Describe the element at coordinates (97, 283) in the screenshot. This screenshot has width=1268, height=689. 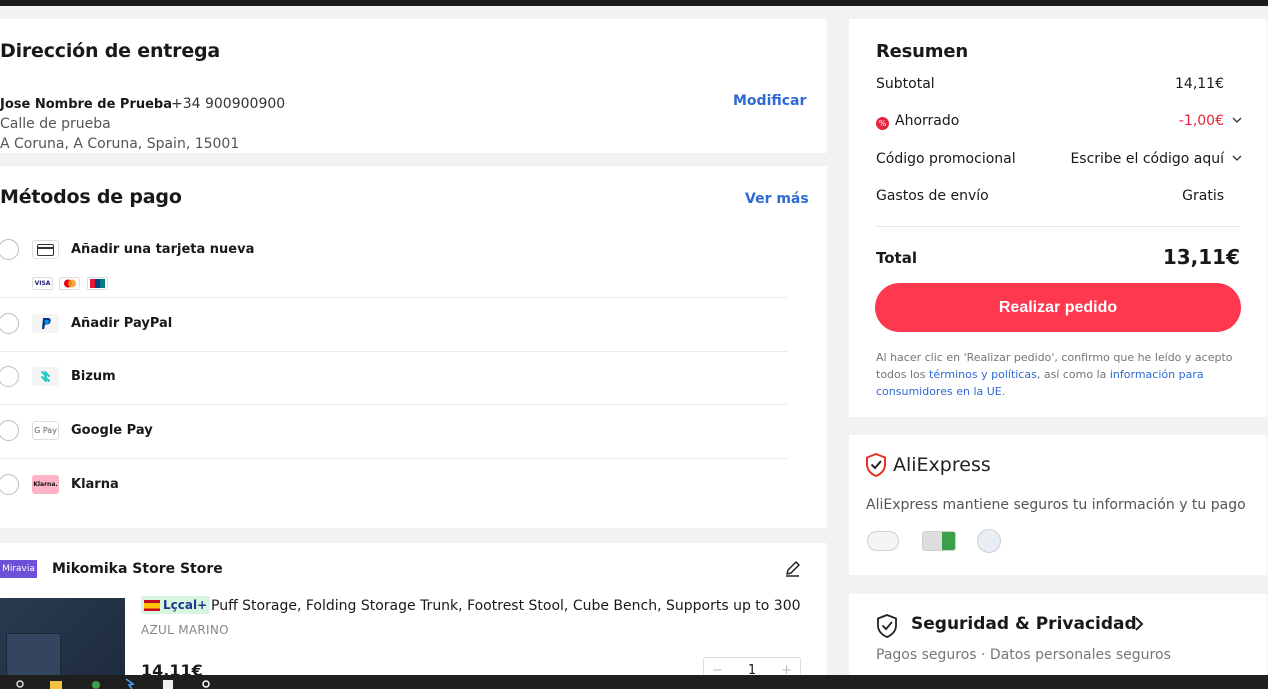
I see `unionpay-icon` at that location.